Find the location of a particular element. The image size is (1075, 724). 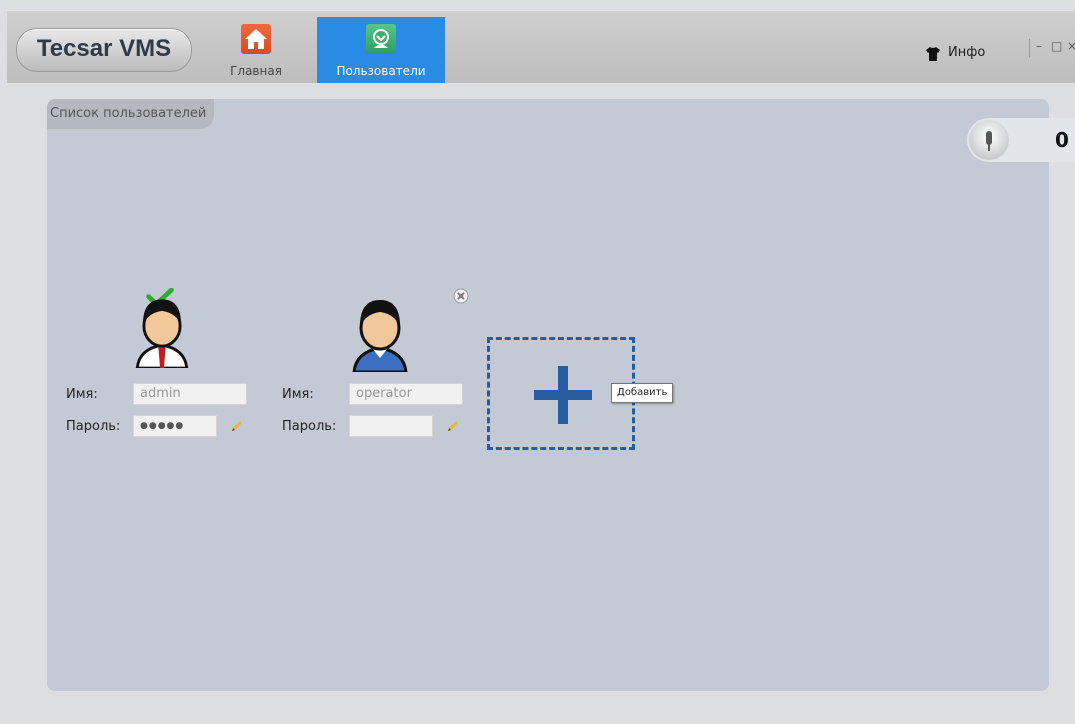

close-icon is located at coordinates (461, 296).